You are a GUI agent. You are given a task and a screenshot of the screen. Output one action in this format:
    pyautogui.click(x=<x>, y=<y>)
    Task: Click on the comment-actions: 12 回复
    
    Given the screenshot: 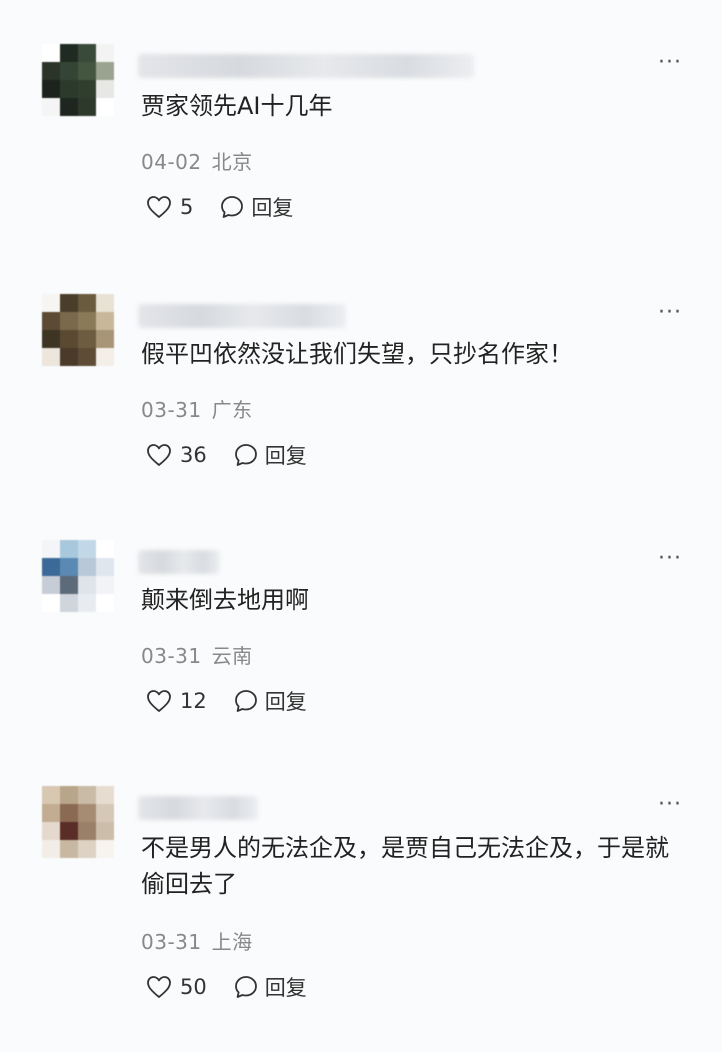 What is the action you would take?
    pyautogui.click(x=226, y=701)
    